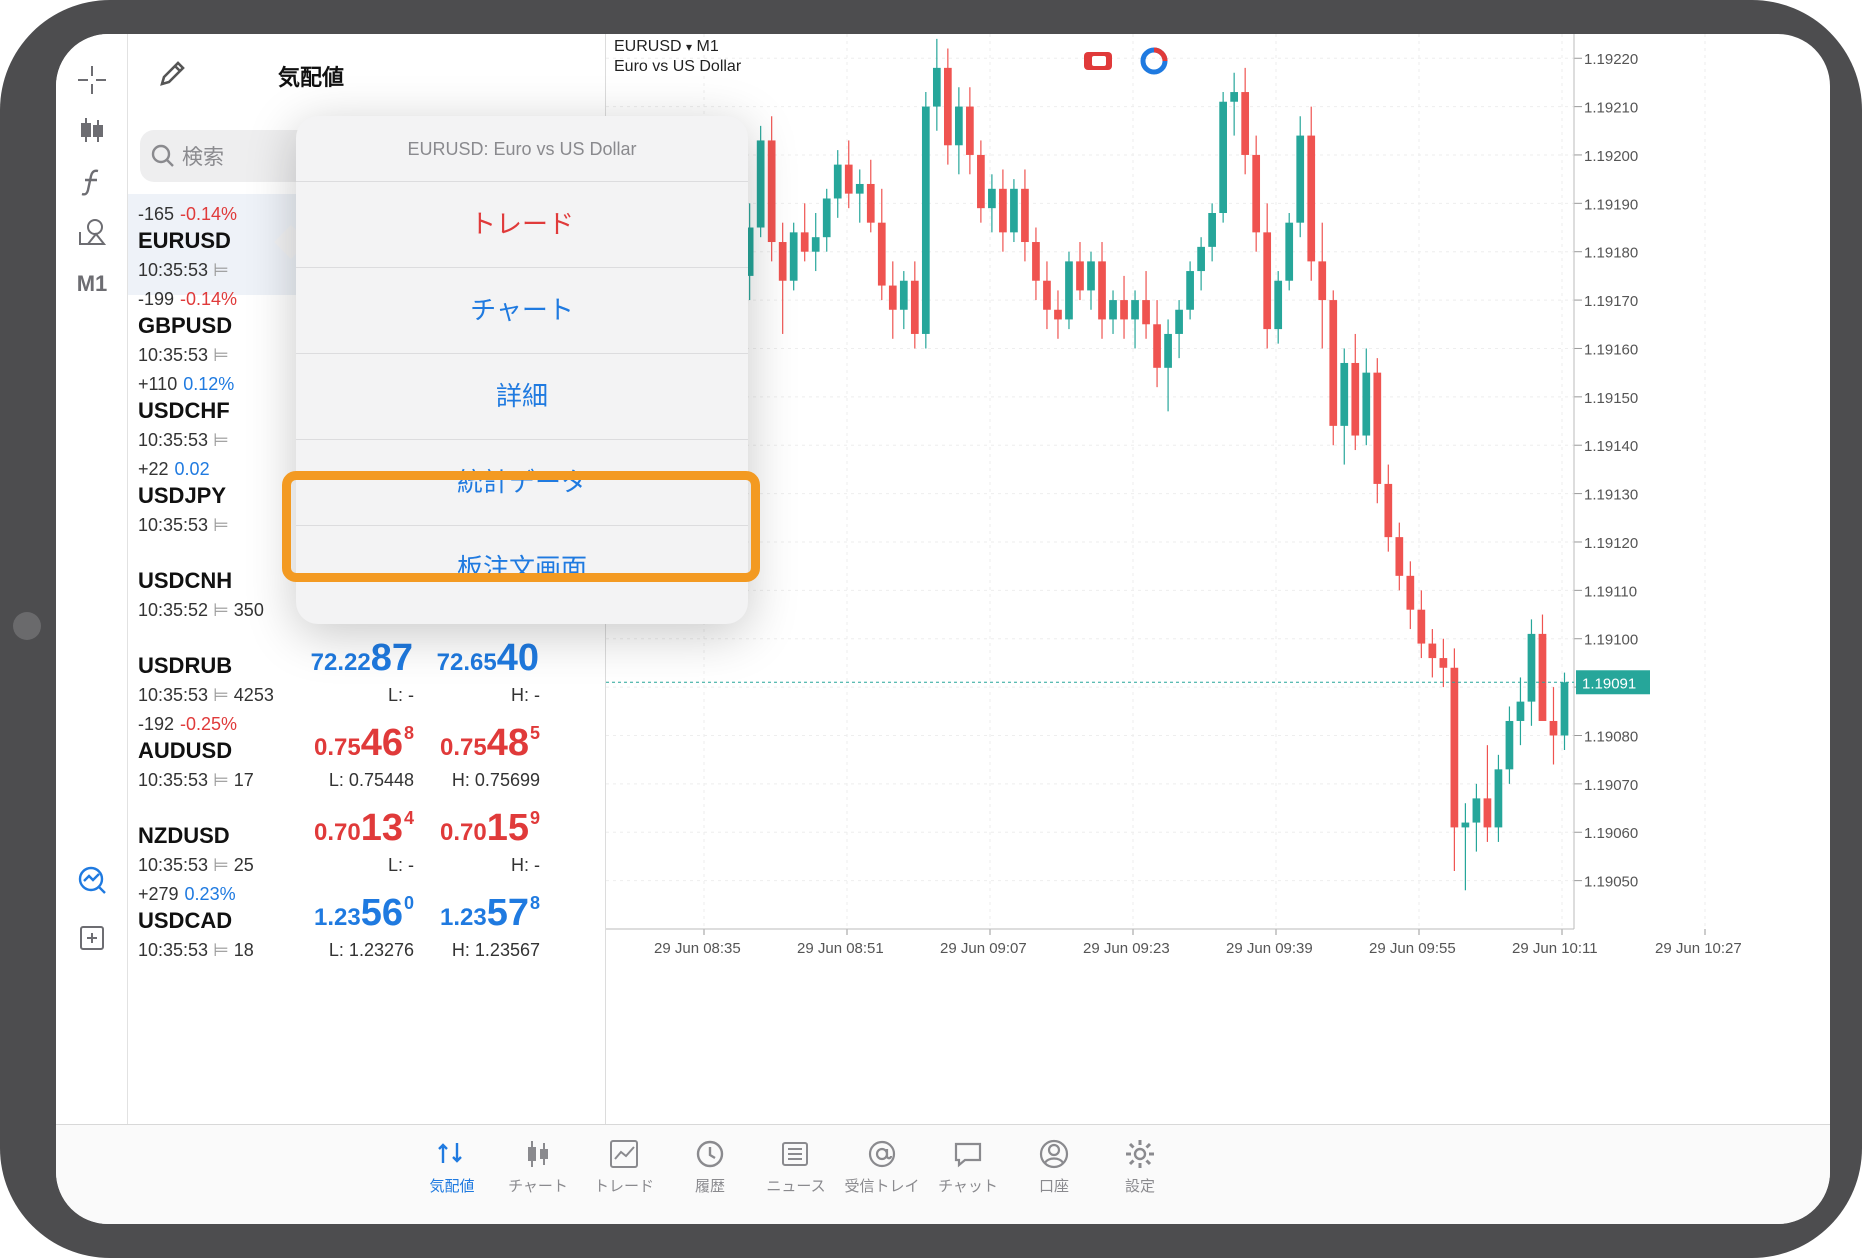 The width and height of the screenshot is (1862, 1258). Describe the element at coordinates (156, 724) in the screenshot. I see `change-points: -192` at that location.